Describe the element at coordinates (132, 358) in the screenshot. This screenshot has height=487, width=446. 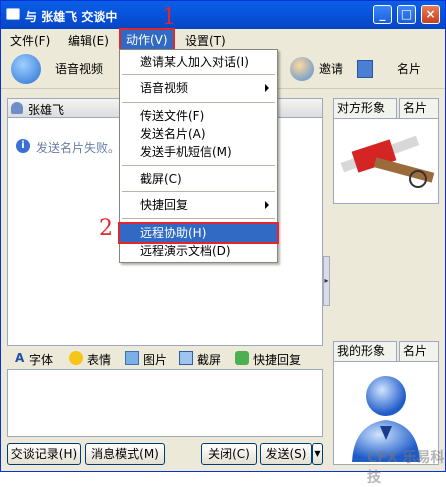
I see `picture-icon` at that location.